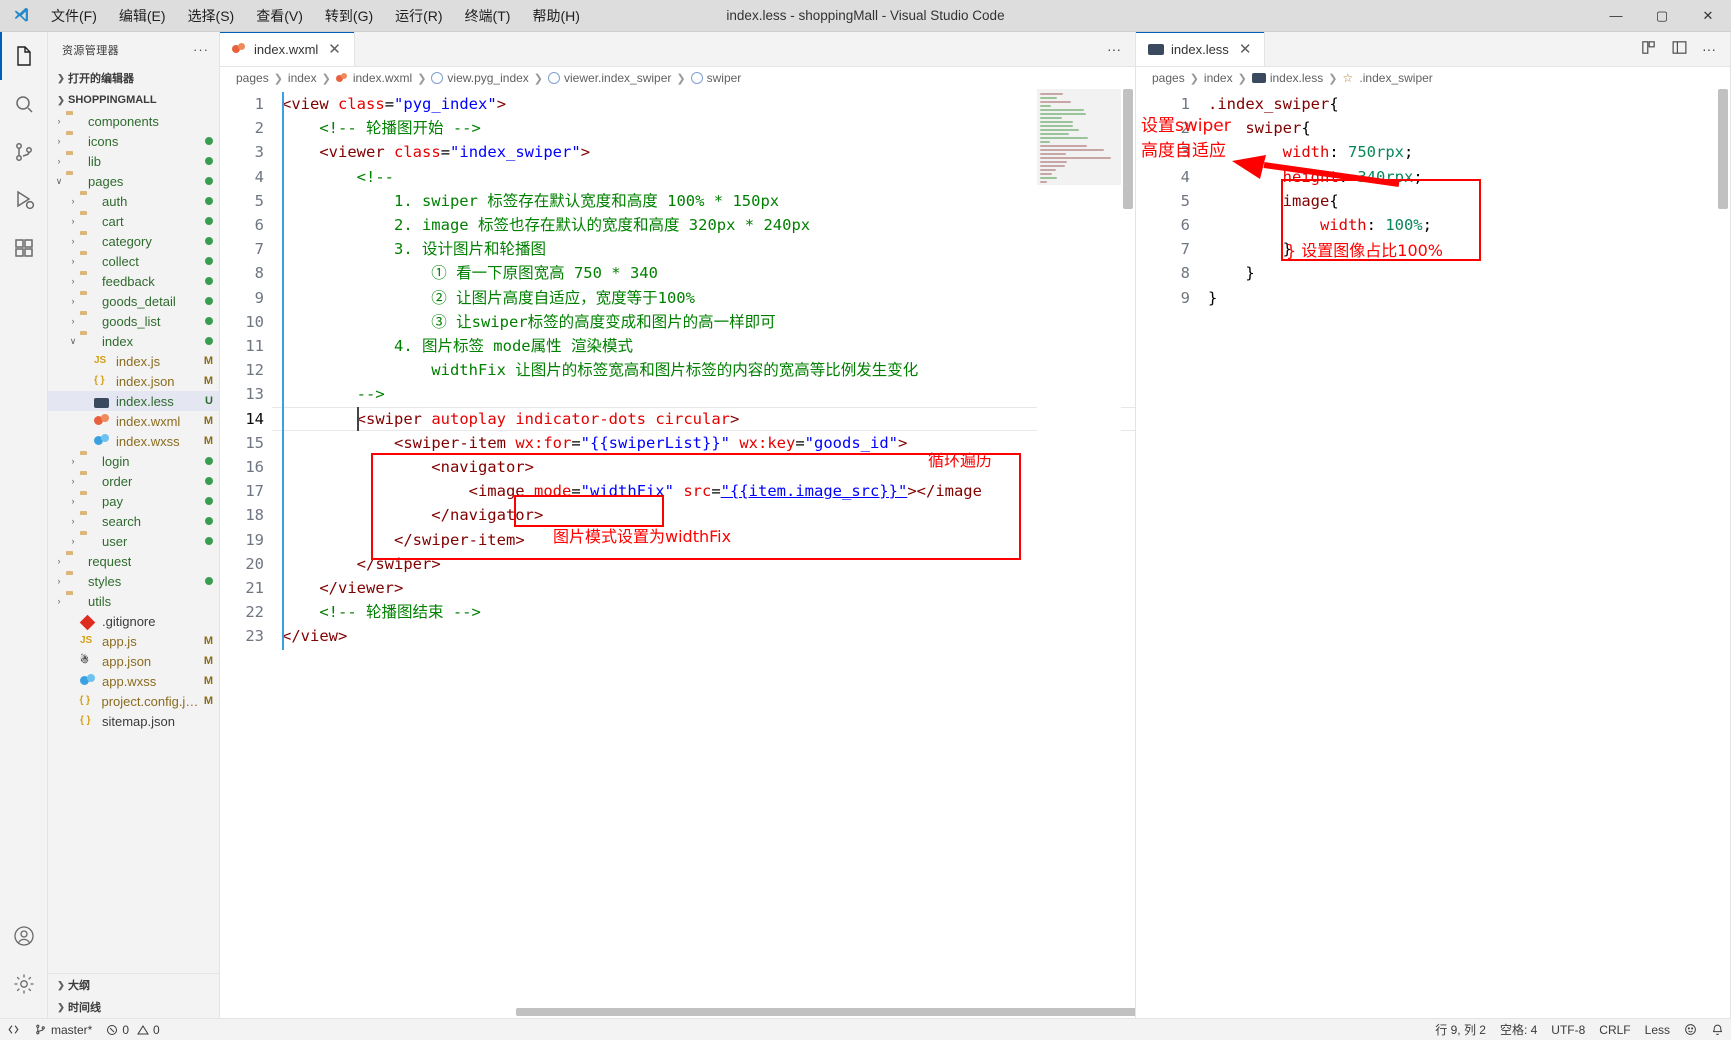  What do you see at coordinates (1614, 1029) in the screenshot?
I see `status-eol: CRLF` at bounding box center [1614, 1029].